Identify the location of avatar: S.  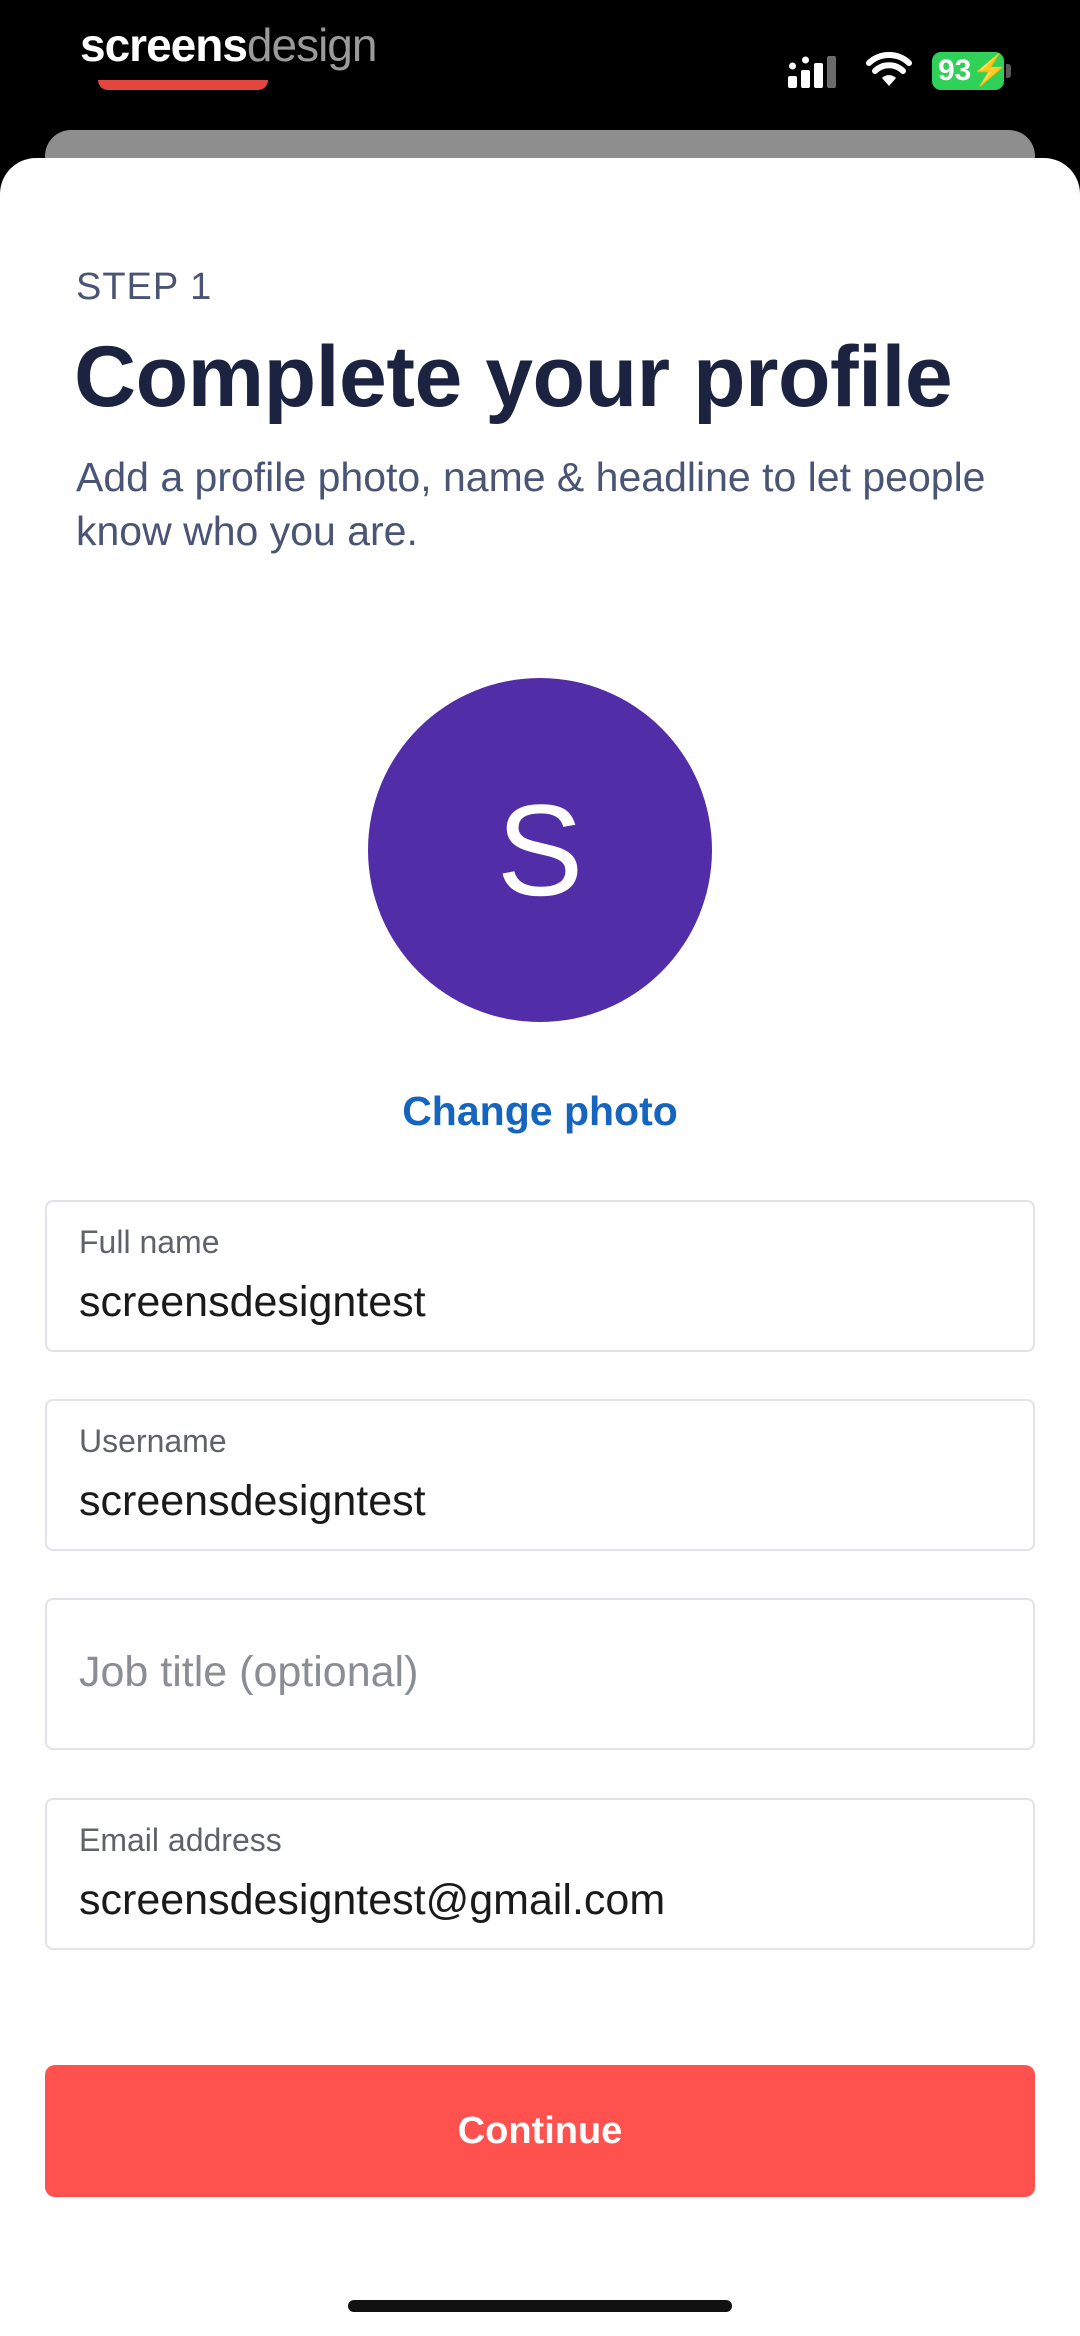
(540, 850).